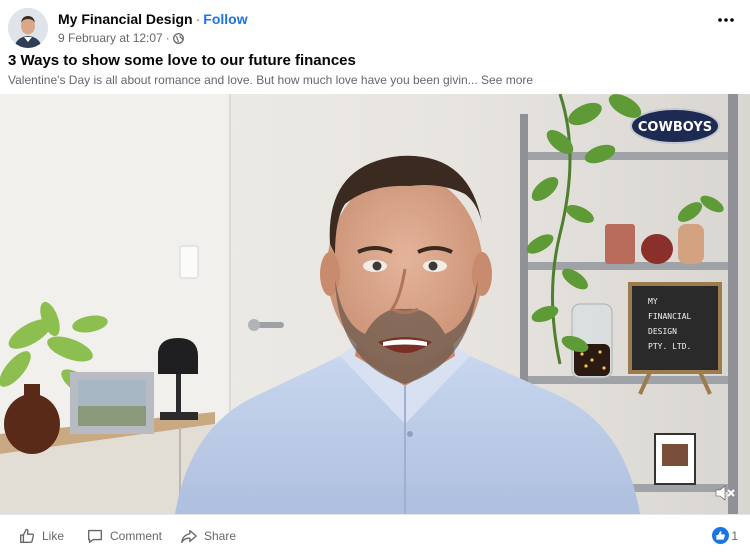 The image size is (750, 556). I want to click on share-label: Share, so click(220, 536).